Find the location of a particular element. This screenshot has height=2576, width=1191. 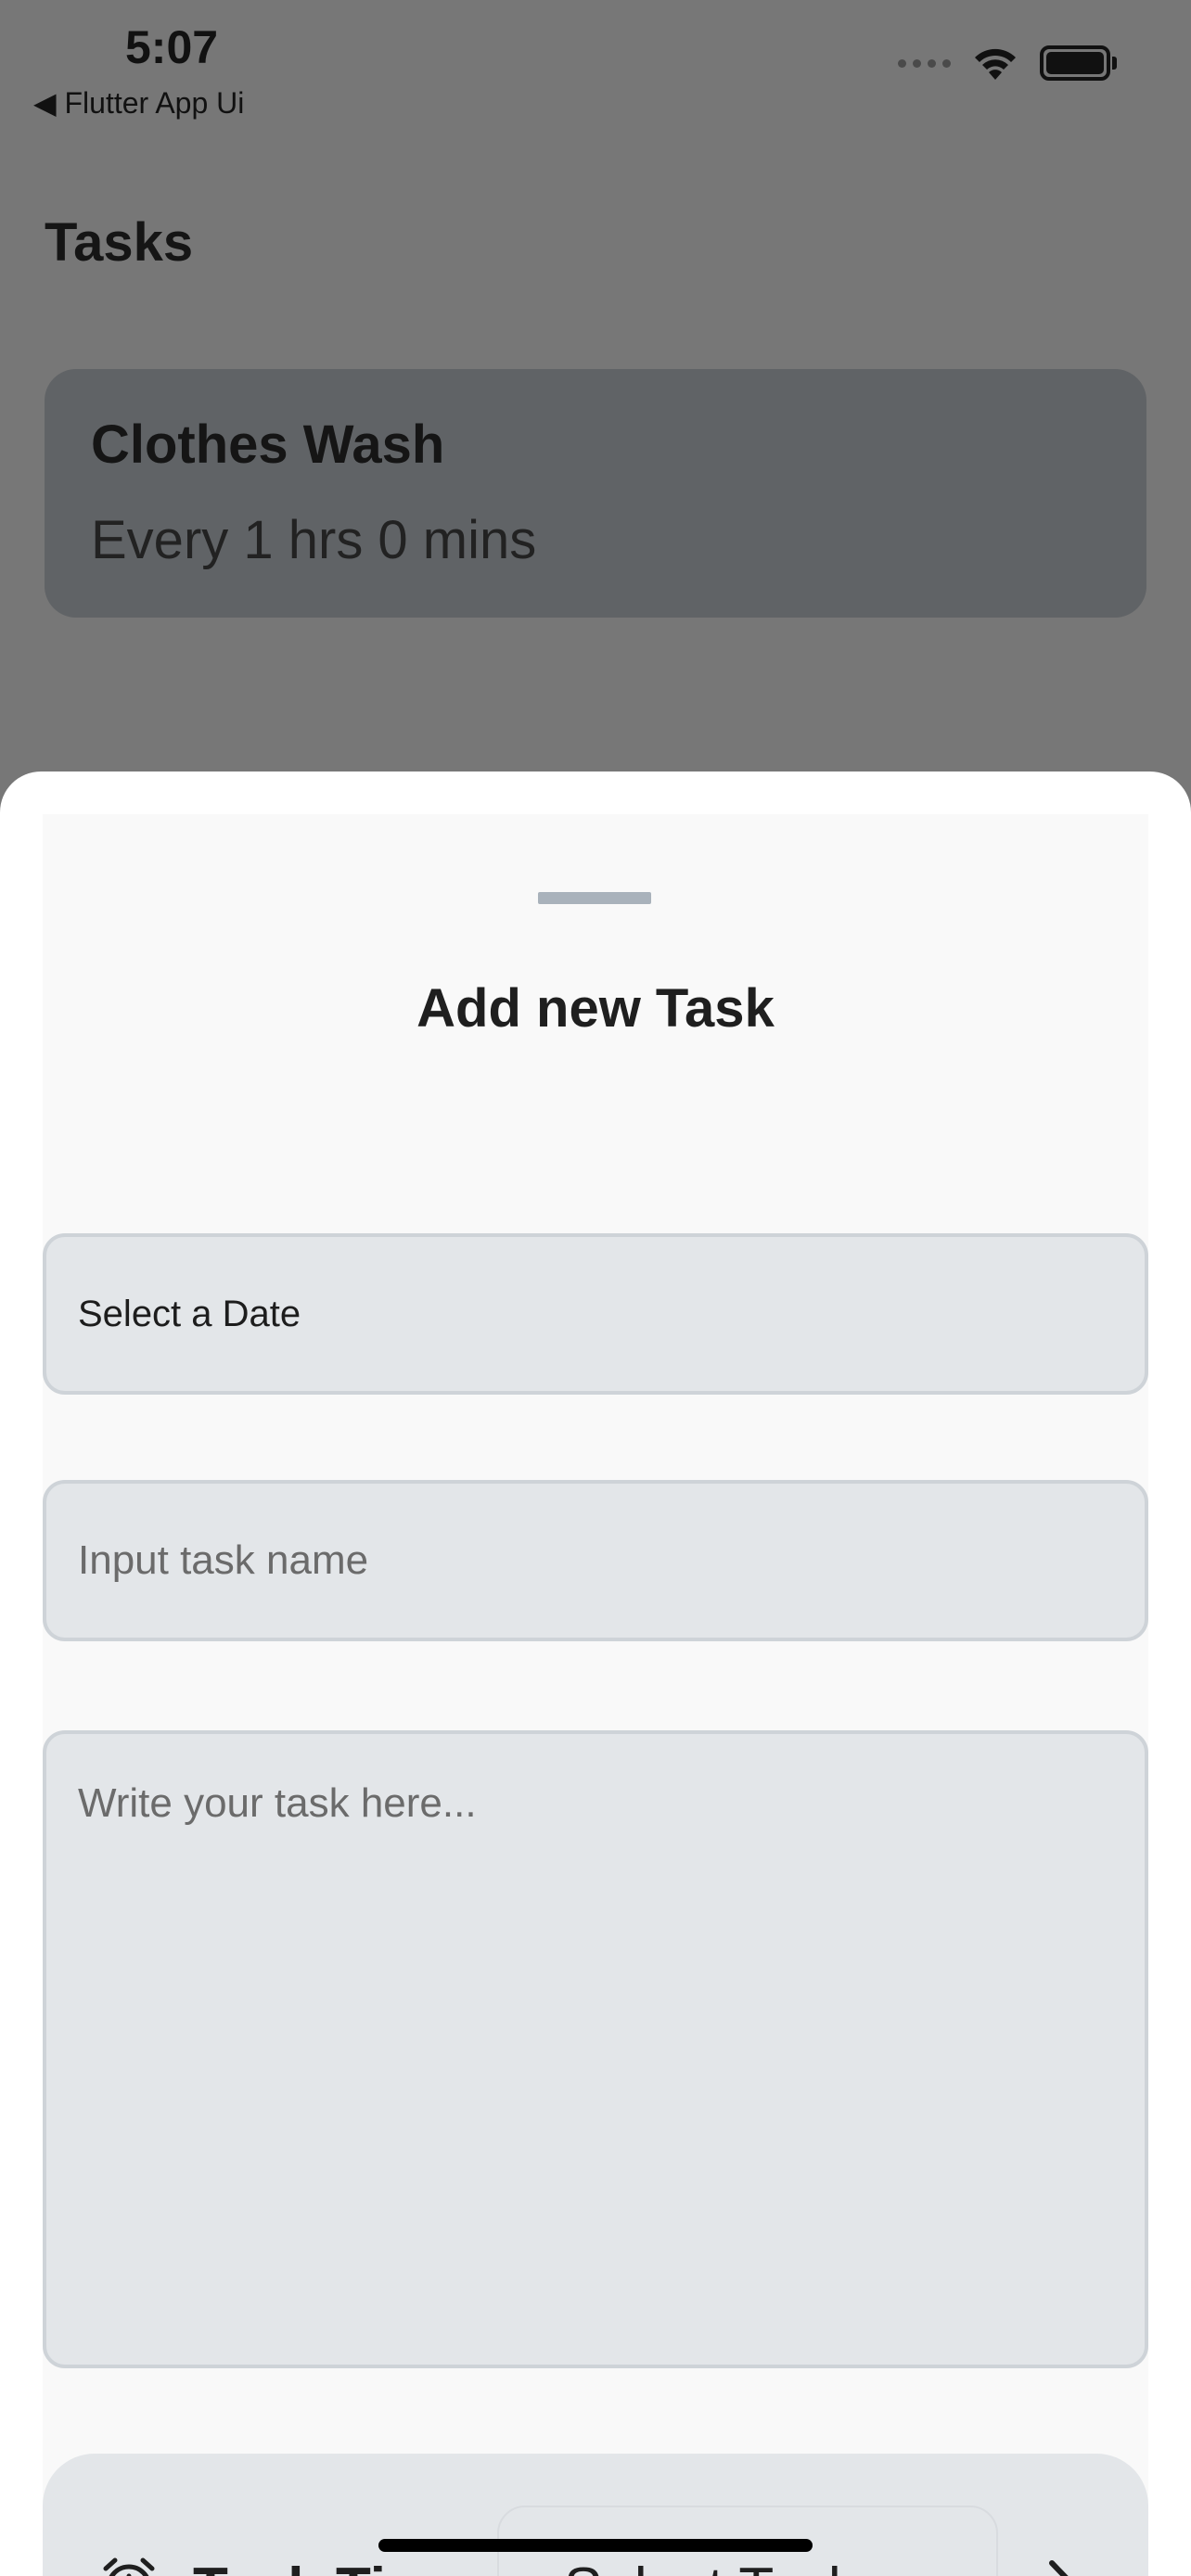

date-picker-field: Select a Date is located at coordinates (595, 1314).